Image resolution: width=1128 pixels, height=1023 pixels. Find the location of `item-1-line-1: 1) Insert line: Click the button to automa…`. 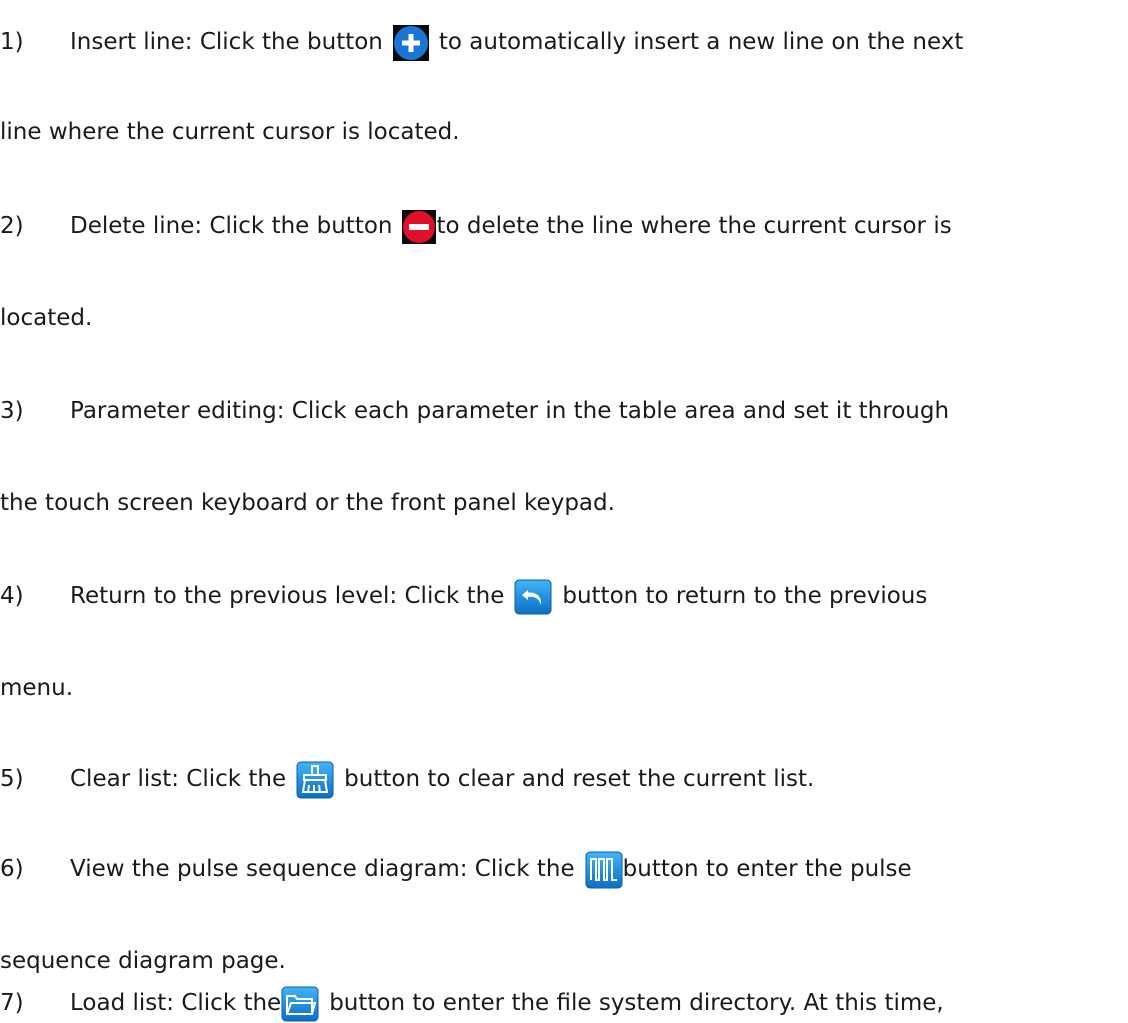

item-1-line-1: 1) Insert line: Click the button to automa… is located at coordinates (481, 42).